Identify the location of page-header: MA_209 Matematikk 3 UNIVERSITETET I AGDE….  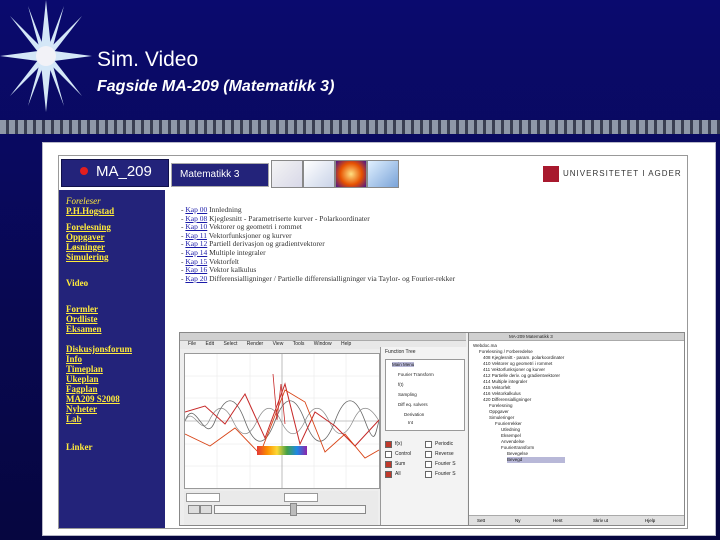
(373, 173).